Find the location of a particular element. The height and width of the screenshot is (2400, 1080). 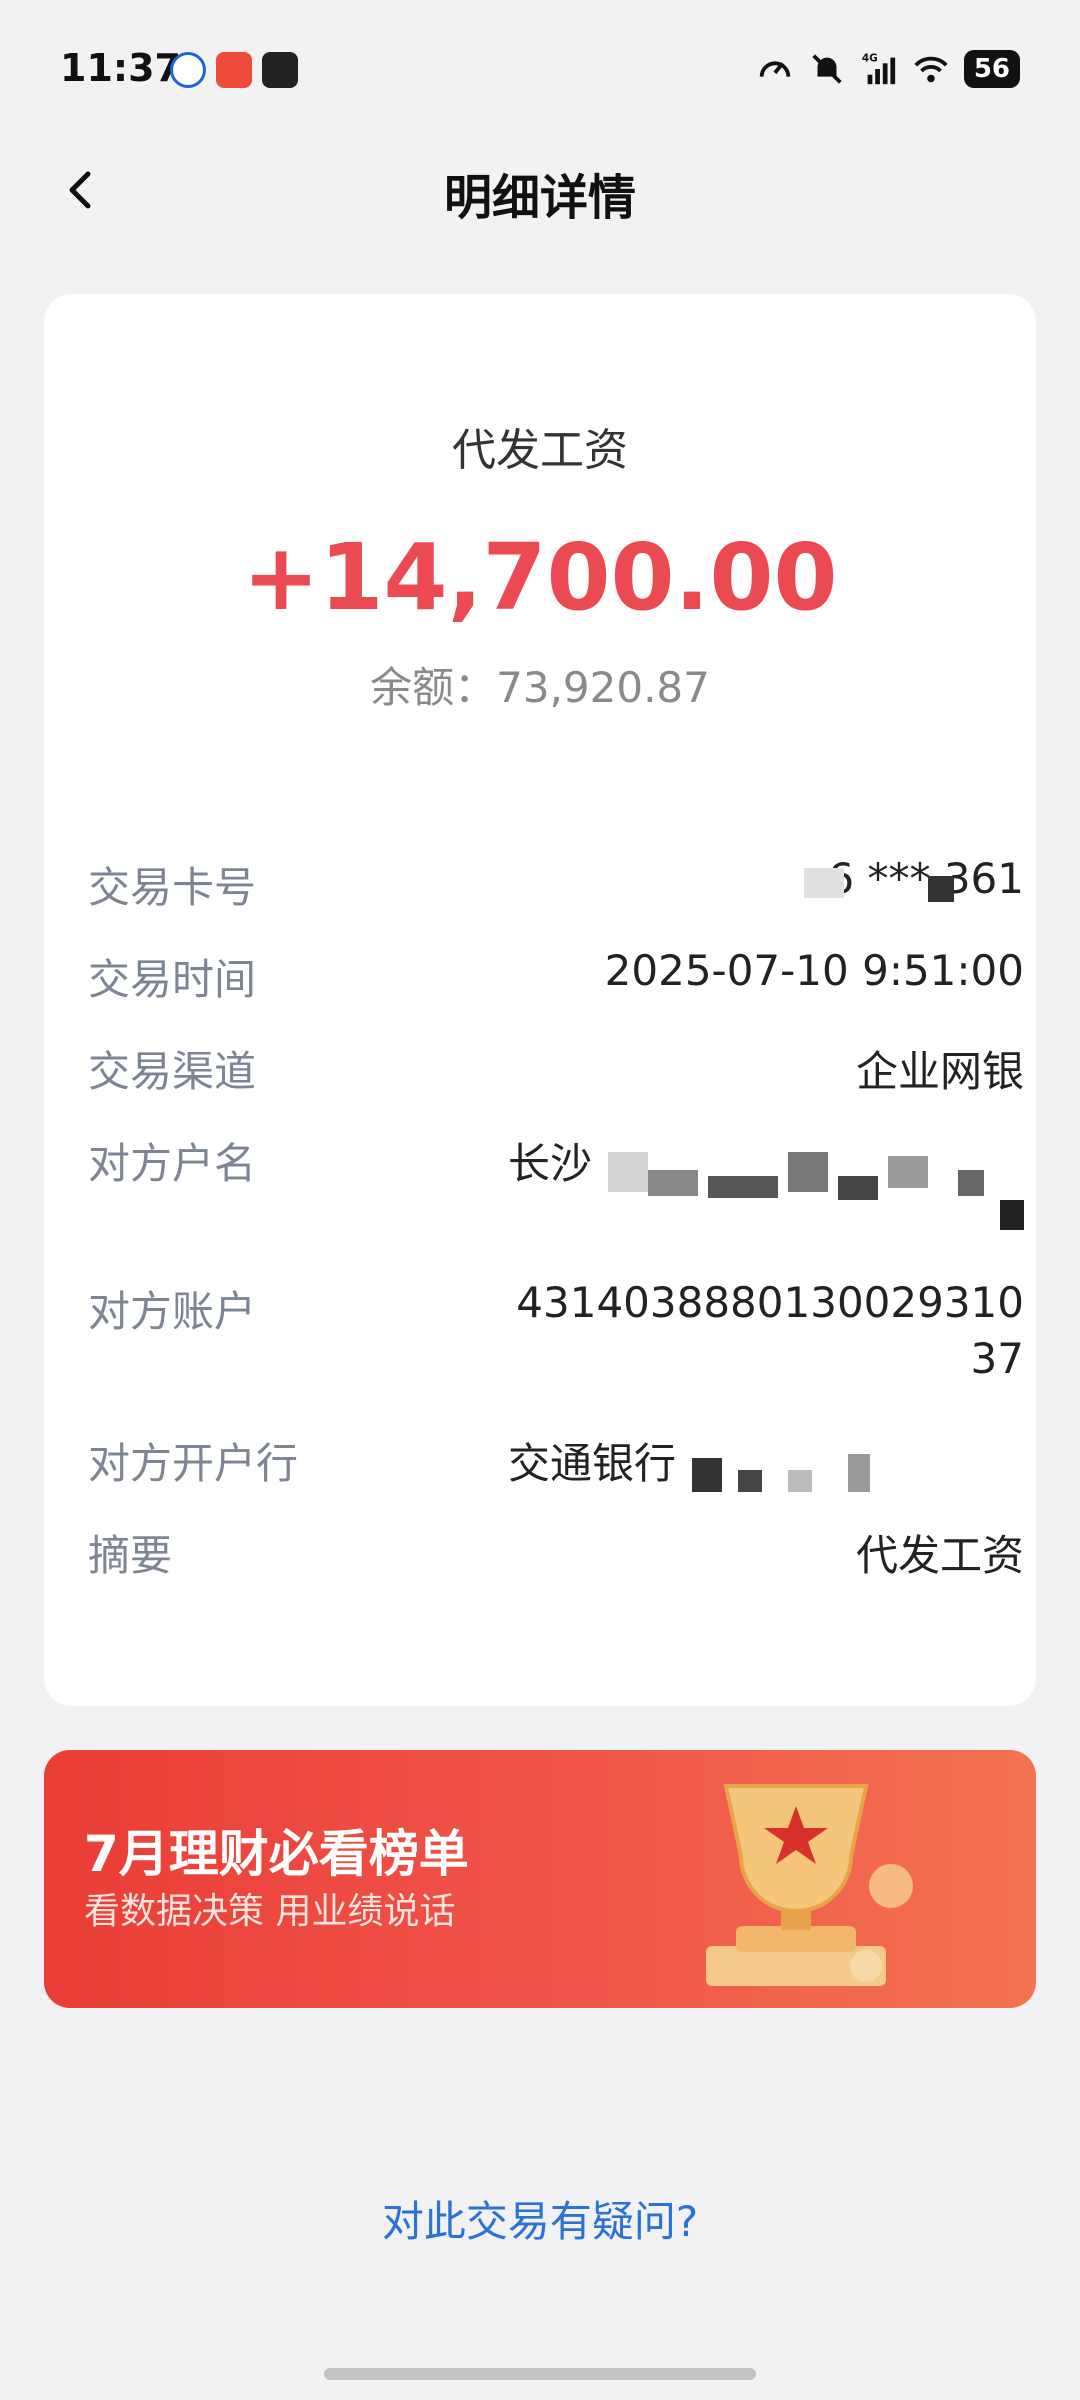

banner-subtitle: 看数据决策 用业绩说话 is located at coordinates (270, 1911).